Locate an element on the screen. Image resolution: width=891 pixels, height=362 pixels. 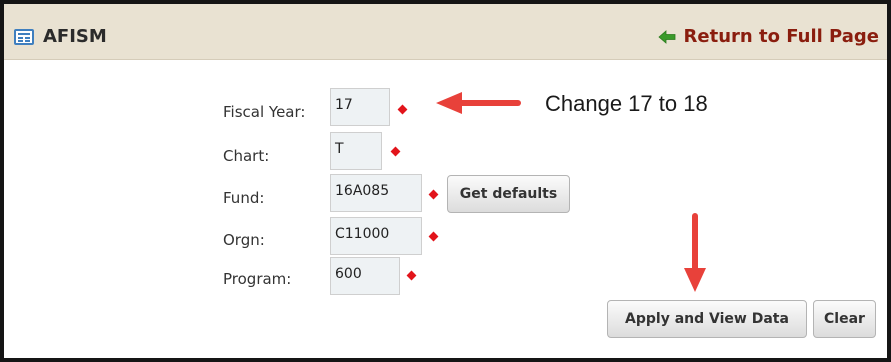
fund-label: Fund: is located at coordinates (244, 198).